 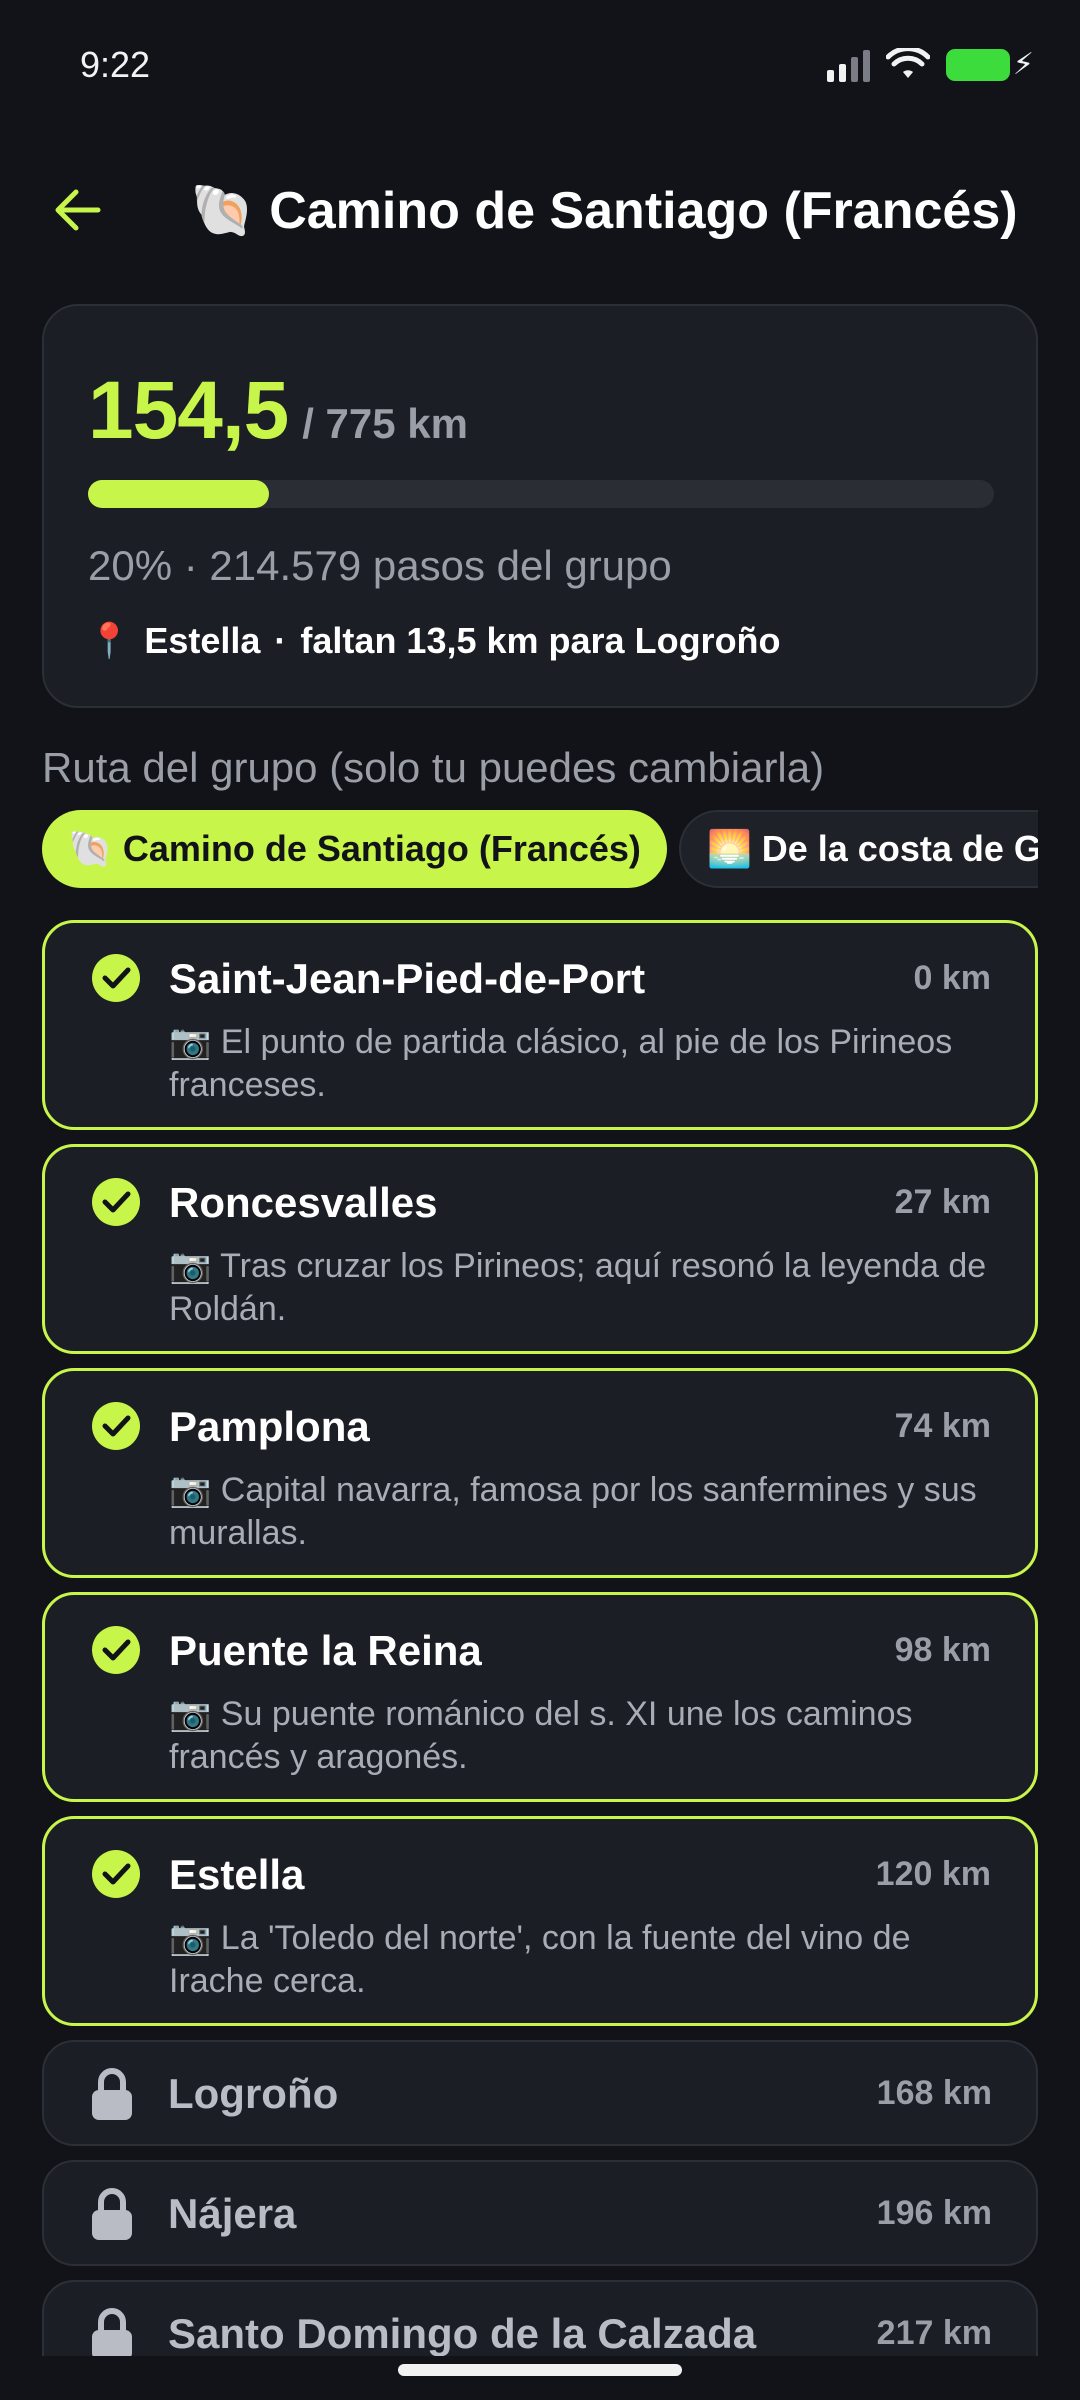 What do you see at coordinates (848, 65) in the screenshot?
I see `cellular-signal-icon` at bounding box center [848, 65].